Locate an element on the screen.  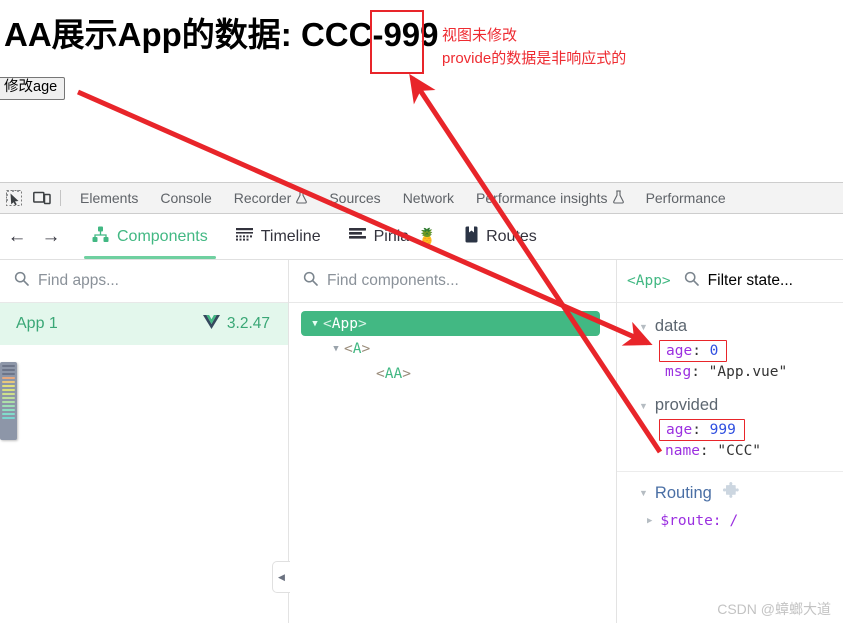
expand-caret-icon: ▶ is located at coordinates (649, 521).